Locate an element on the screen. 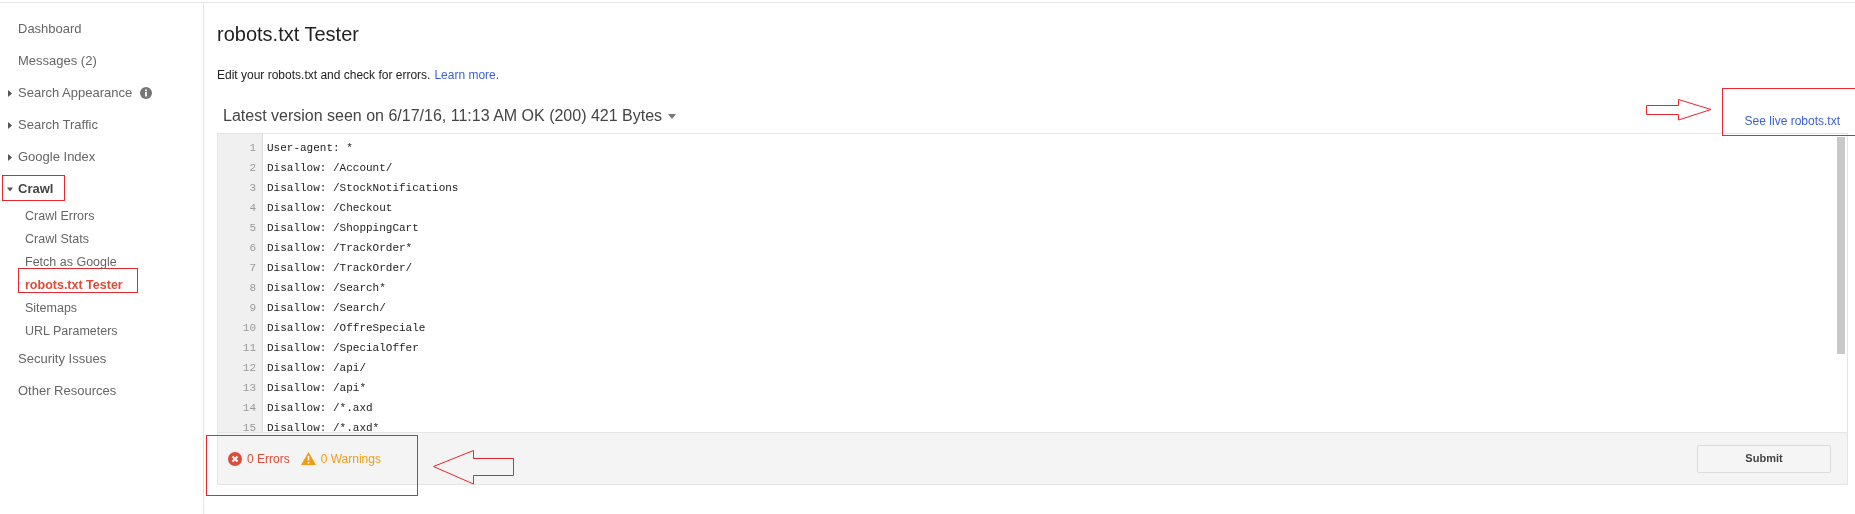 The height and width of the screenshot is (514, 1855). line-number: 11 is located at coordinates (249, 348).